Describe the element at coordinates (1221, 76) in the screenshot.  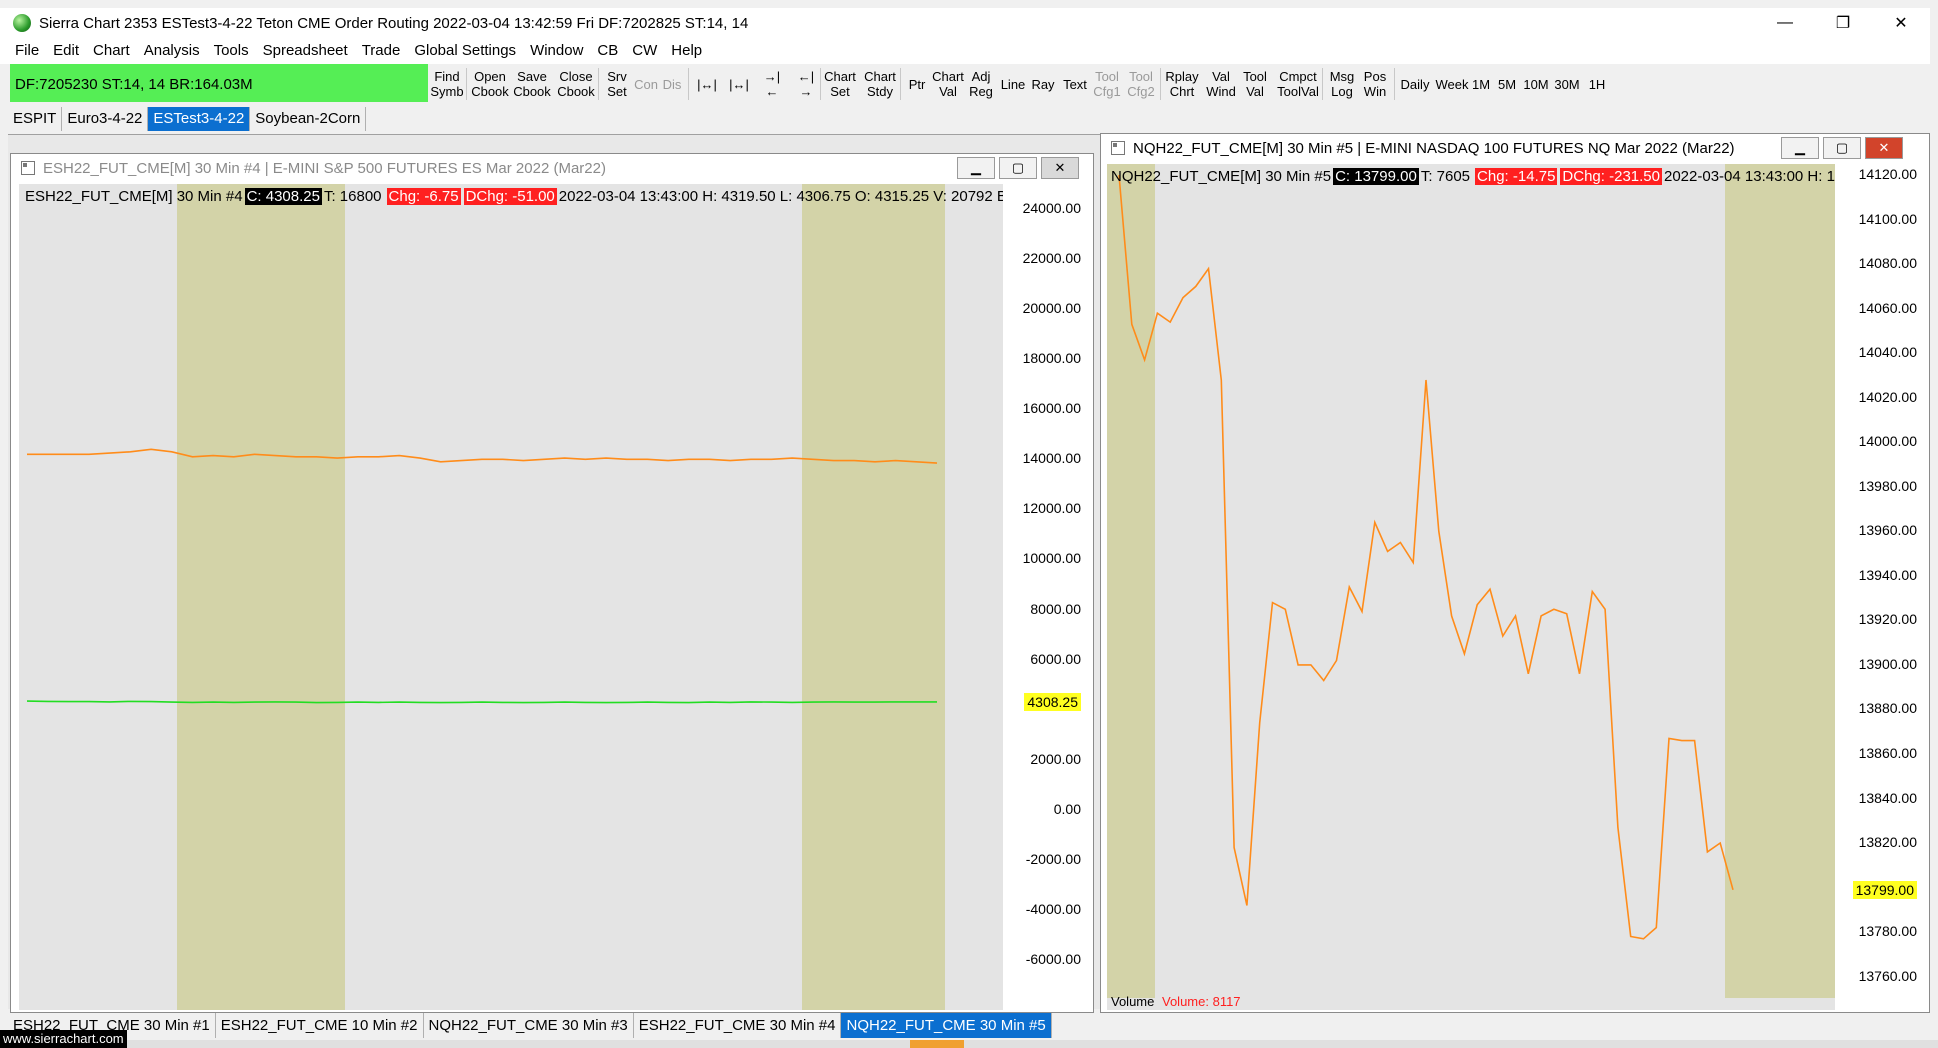
I see `toolbar-button-label: Val` at that location.